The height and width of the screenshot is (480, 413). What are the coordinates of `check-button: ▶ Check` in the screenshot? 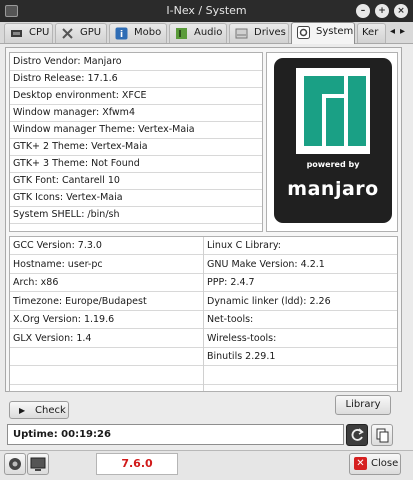 It's located at (39, 410).